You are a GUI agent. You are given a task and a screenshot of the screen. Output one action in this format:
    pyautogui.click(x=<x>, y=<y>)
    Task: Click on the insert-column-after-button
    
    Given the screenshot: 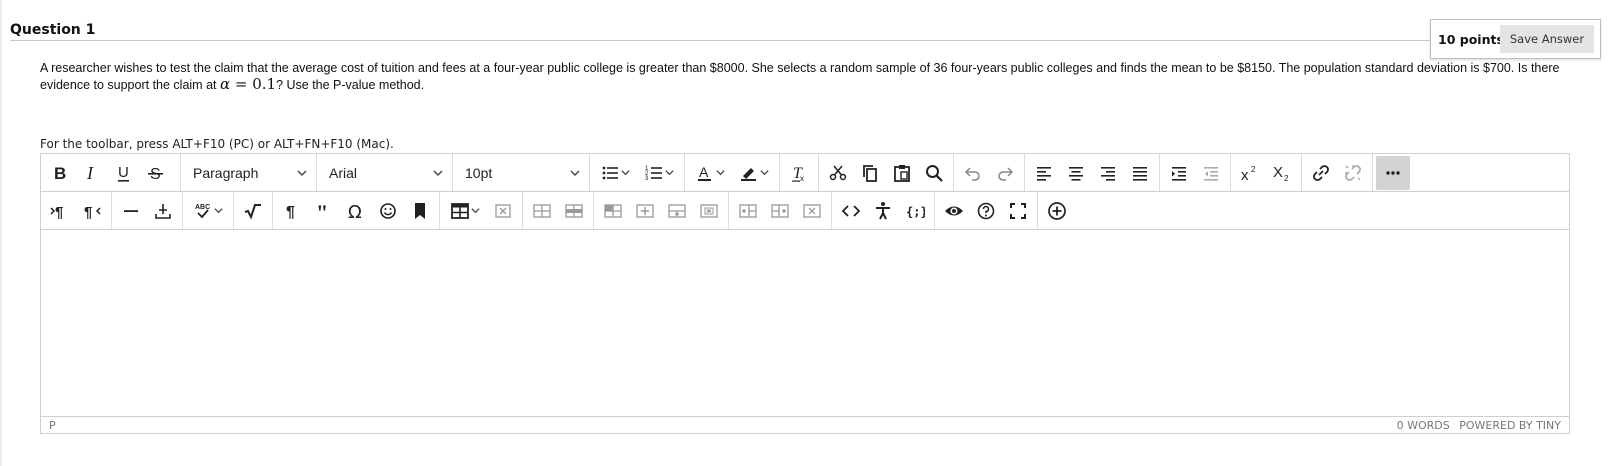 What is the action you would take?
    pyautogui.click(x=780, y=211)
    